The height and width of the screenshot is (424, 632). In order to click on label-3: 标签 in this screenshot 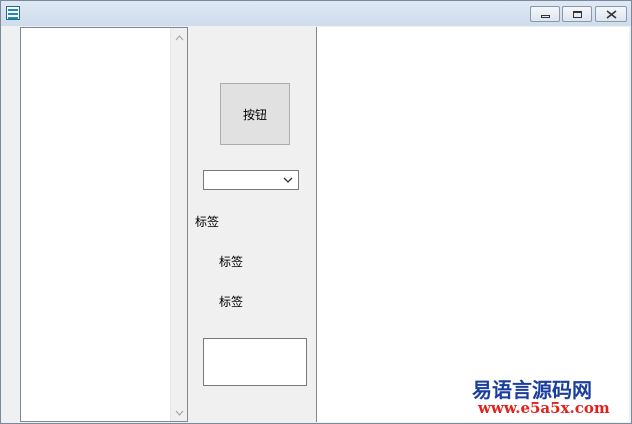, I will do `click(231, 302)`.